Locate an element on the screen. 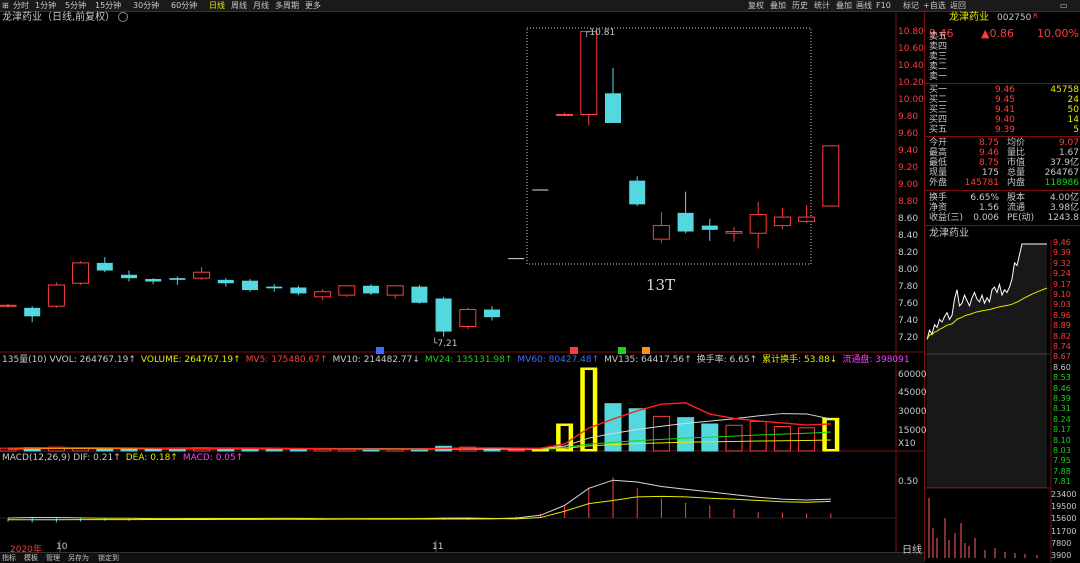 Image resolution: width=1080 pixels, height=563 pixels. mini-price-tick: 9.10 is located at coordinates (1062, 294).